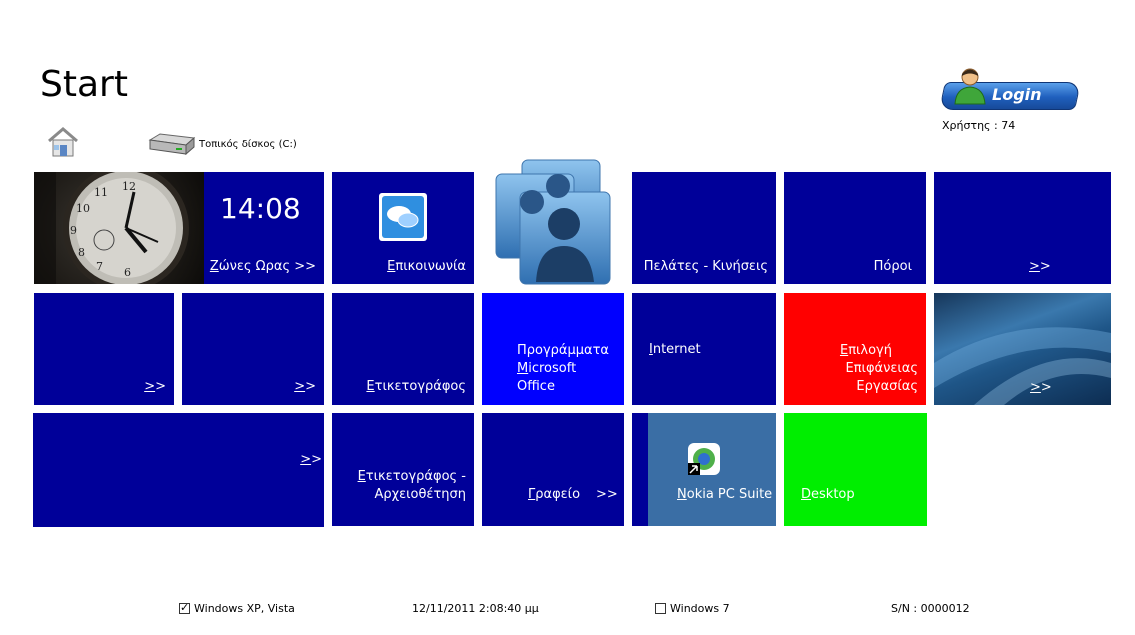 The image size is (1135, 635). What do you see at coordinates (704, 349) in the screenshot?
I see `internet-tile: Internet` at bounding box center [704, 349].